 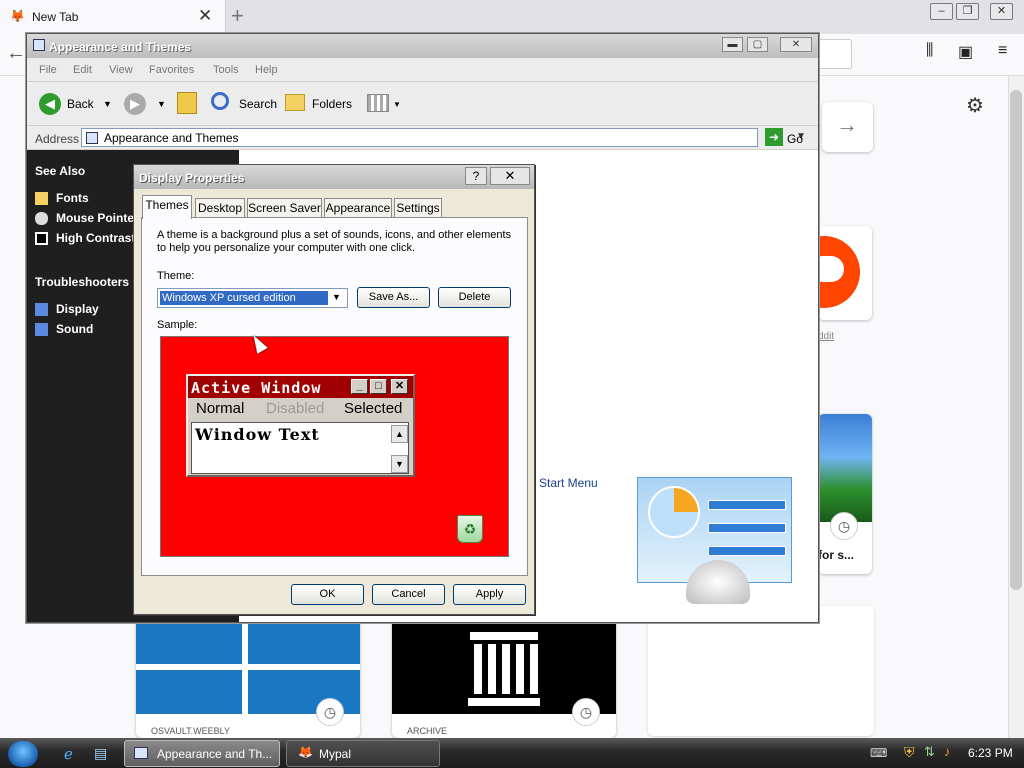 I want to click on sample-label: Sample:, so click(x=177, y=325).